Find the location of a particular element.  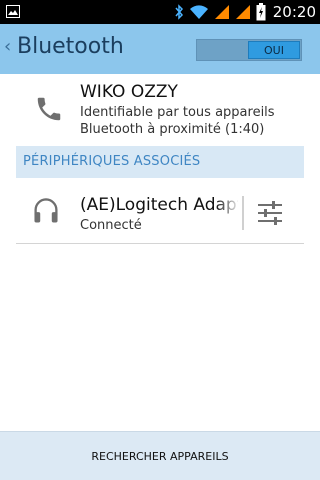

status-bar: 20:20 is located at coordinates (160, 12).